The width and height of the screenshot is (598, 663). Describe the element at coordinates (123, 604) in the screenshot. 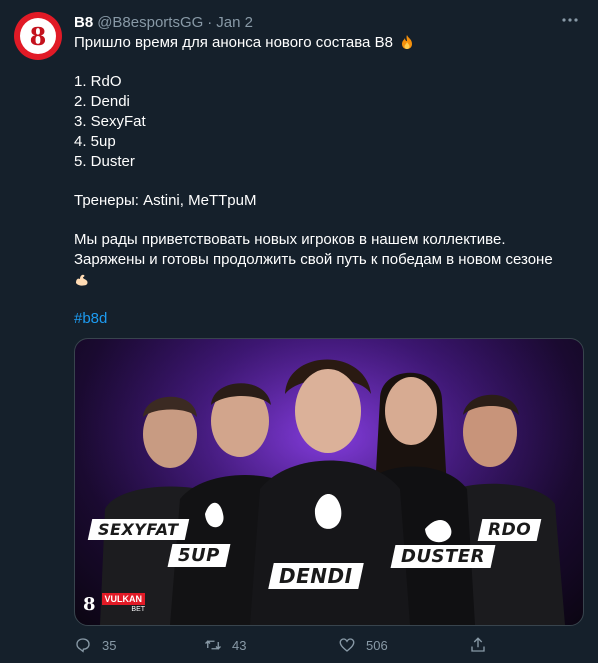

I see `vulkan-bet-logo: VULKAN BET` at that location.